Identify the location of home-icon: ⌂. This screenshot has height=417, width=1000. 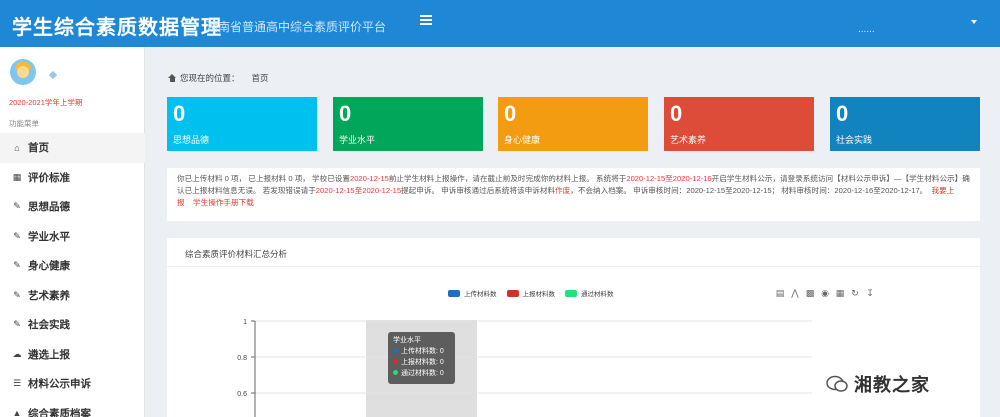
(17, 147).